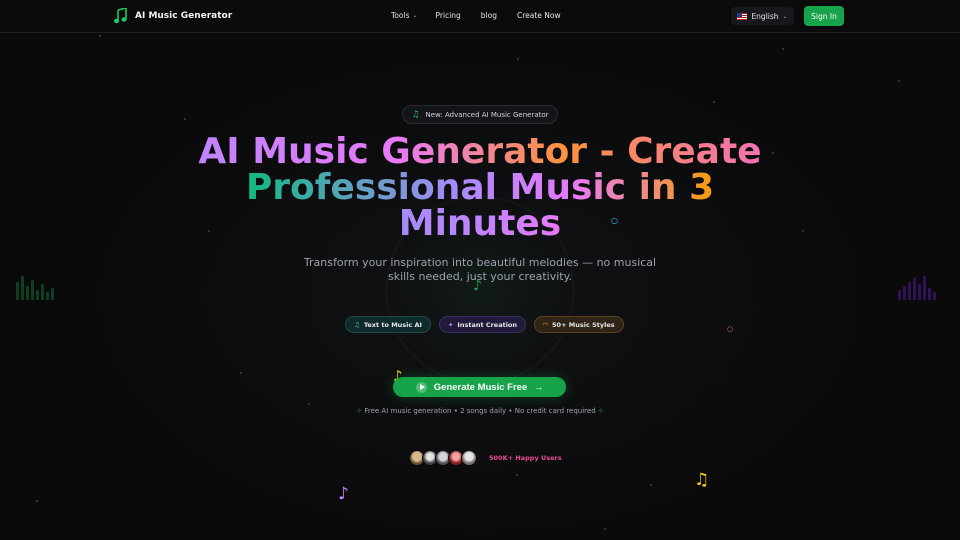 This screenshot has height=540, width=960. Describe the element at coordinates (35, 287) in the screenshot. I see `equalizer-bars-left` at that location.